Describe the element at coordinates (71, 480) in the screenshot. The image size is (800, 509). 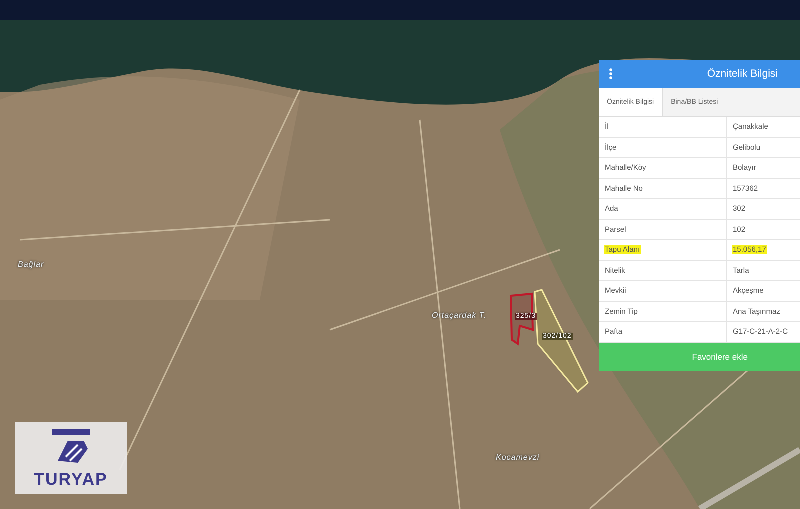
I see `logo-text: TURYAP` at that location.